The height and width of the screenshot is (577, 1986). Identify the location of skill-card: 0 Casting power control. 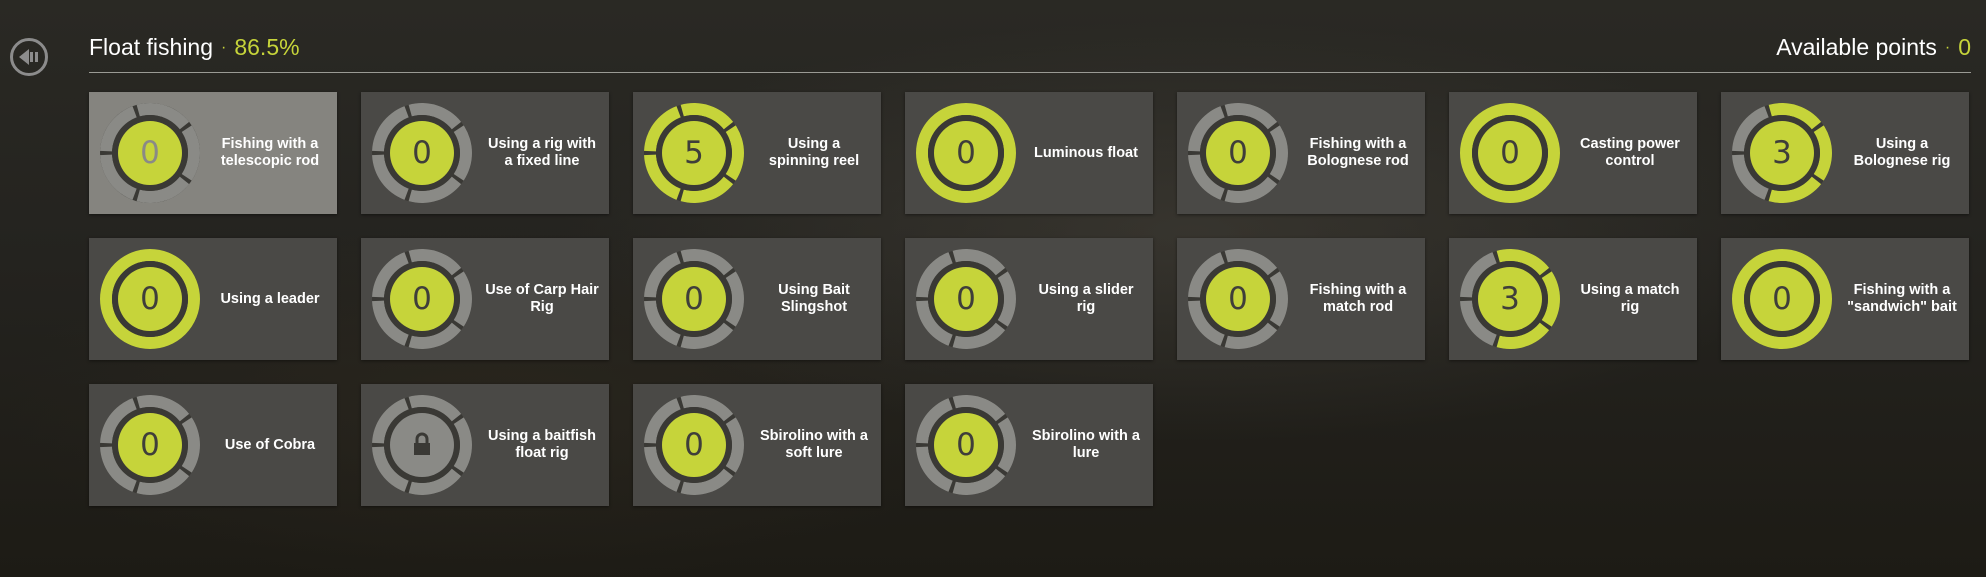
(1573, 153).